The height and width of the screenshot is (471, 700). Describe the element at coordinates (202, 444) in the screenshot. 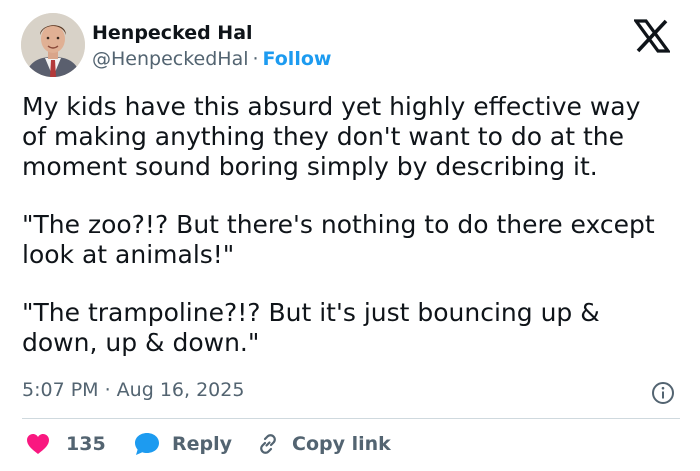

I see `reply-label: Reply` at that location.